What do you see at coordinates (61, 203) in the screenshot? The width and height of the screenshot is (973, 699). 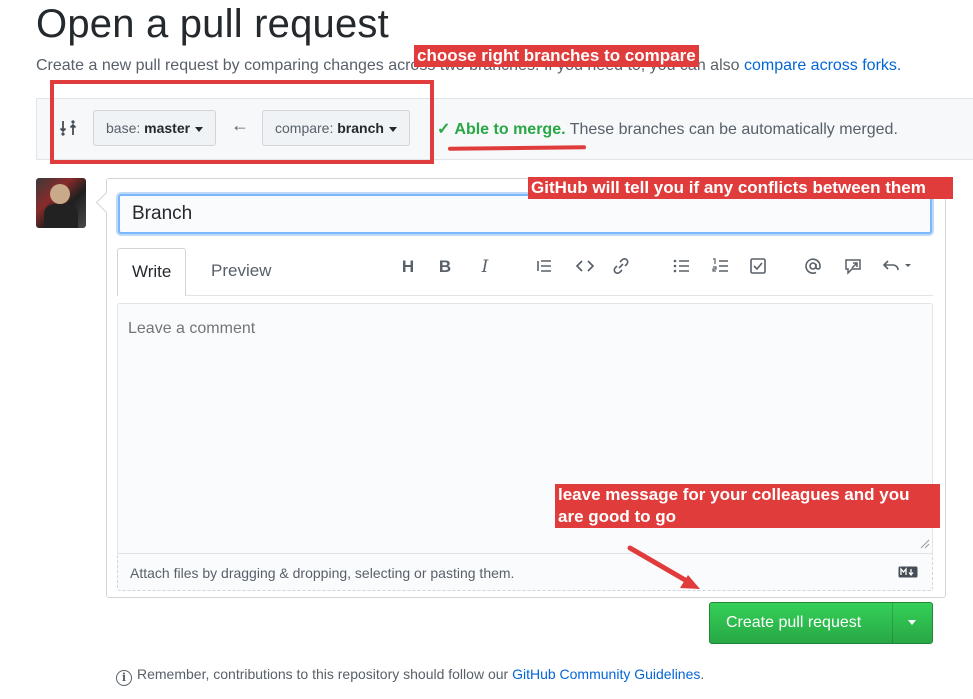 I see `avatar` at bounding box center [61, 203].